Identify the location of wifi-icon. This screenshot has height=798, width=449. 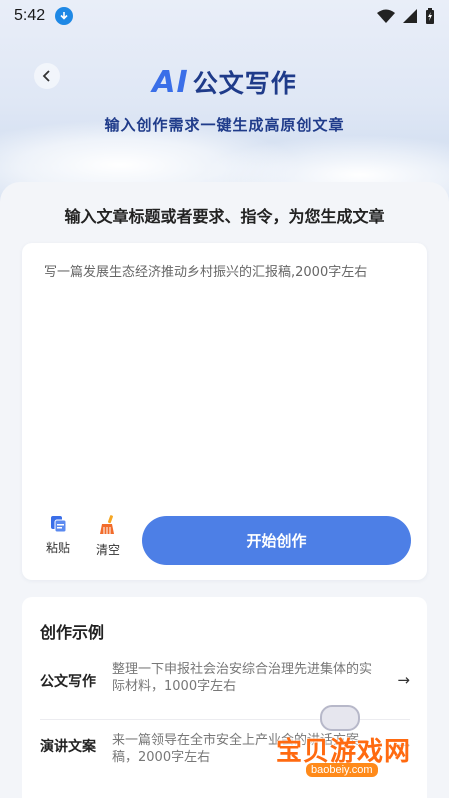
(386, 16).